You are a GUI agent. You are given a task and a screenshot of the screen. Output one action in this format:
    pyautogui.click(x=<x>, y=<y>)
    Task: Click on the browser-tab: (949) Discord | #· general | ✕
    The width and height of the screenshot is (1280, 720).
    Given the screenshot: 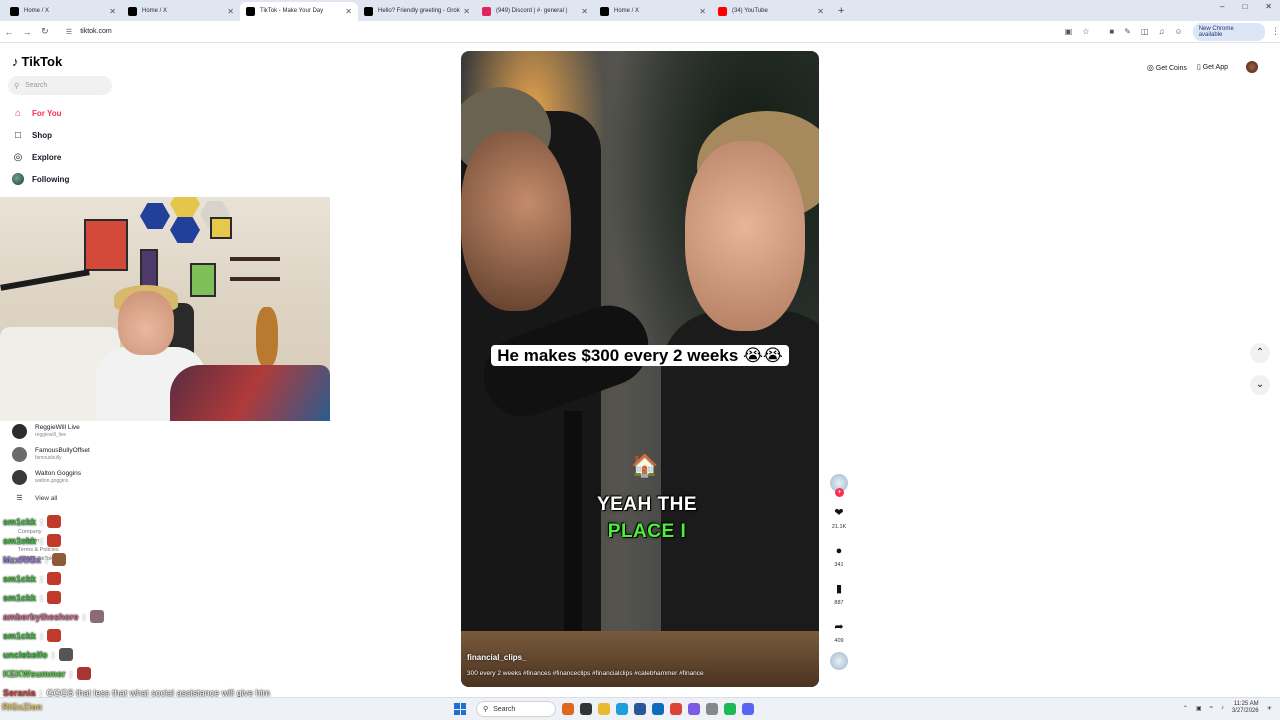 What is the action you would take?
    pyautogui.click(x=535, y=11)
    